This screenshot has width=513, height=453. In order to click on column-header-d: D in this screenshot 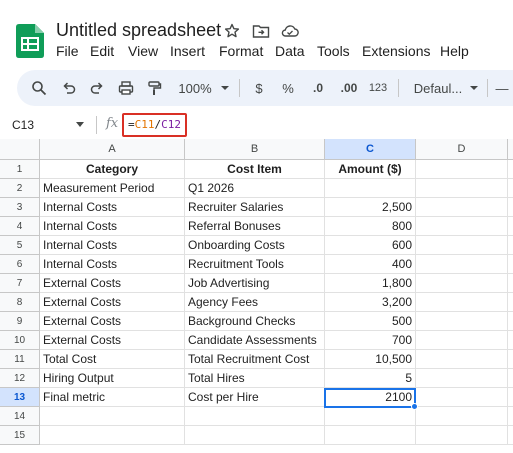, I will do `click(462, 149)`.